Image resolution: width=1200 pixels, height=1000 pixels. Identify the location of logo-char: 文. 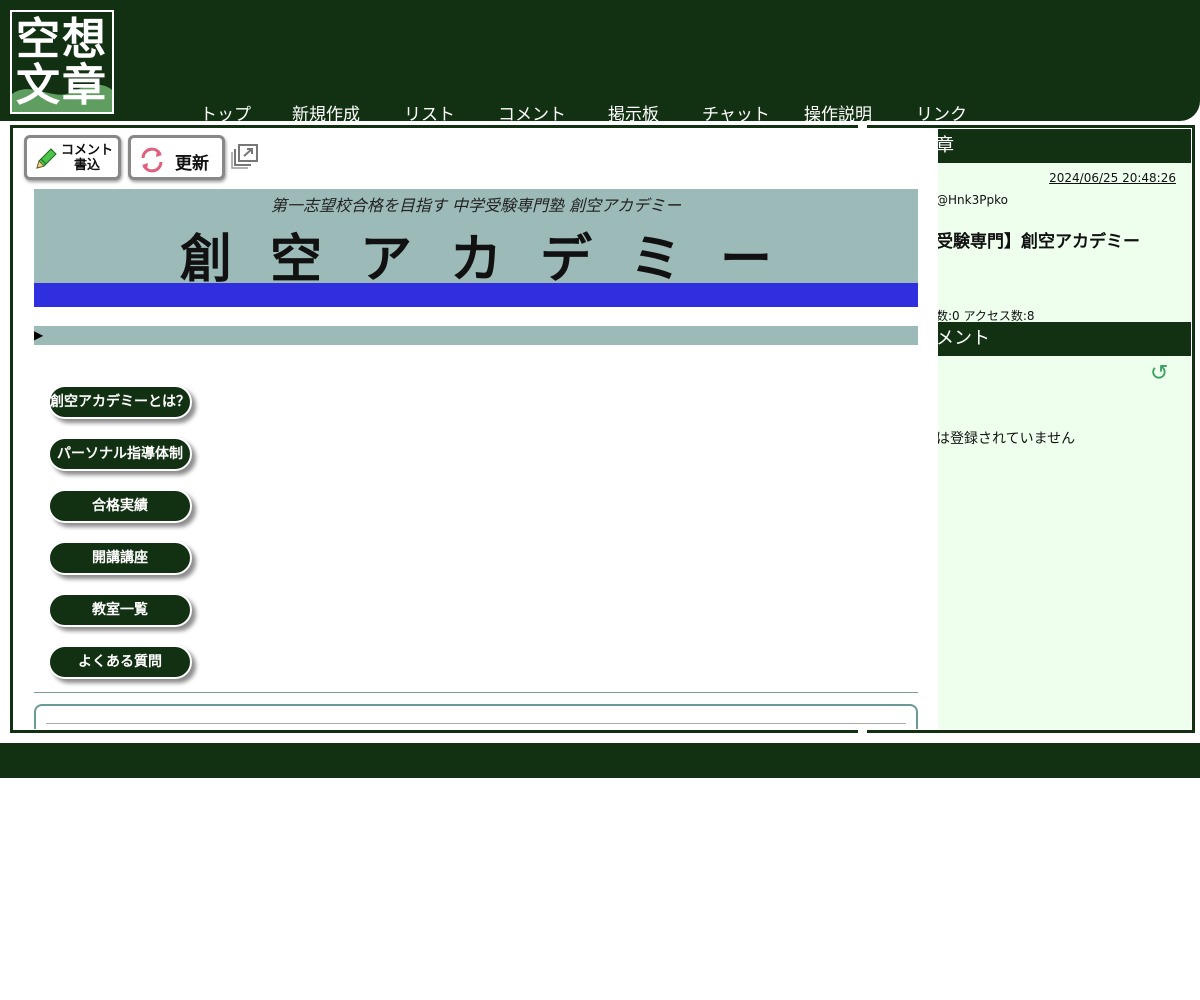
(38, 85).